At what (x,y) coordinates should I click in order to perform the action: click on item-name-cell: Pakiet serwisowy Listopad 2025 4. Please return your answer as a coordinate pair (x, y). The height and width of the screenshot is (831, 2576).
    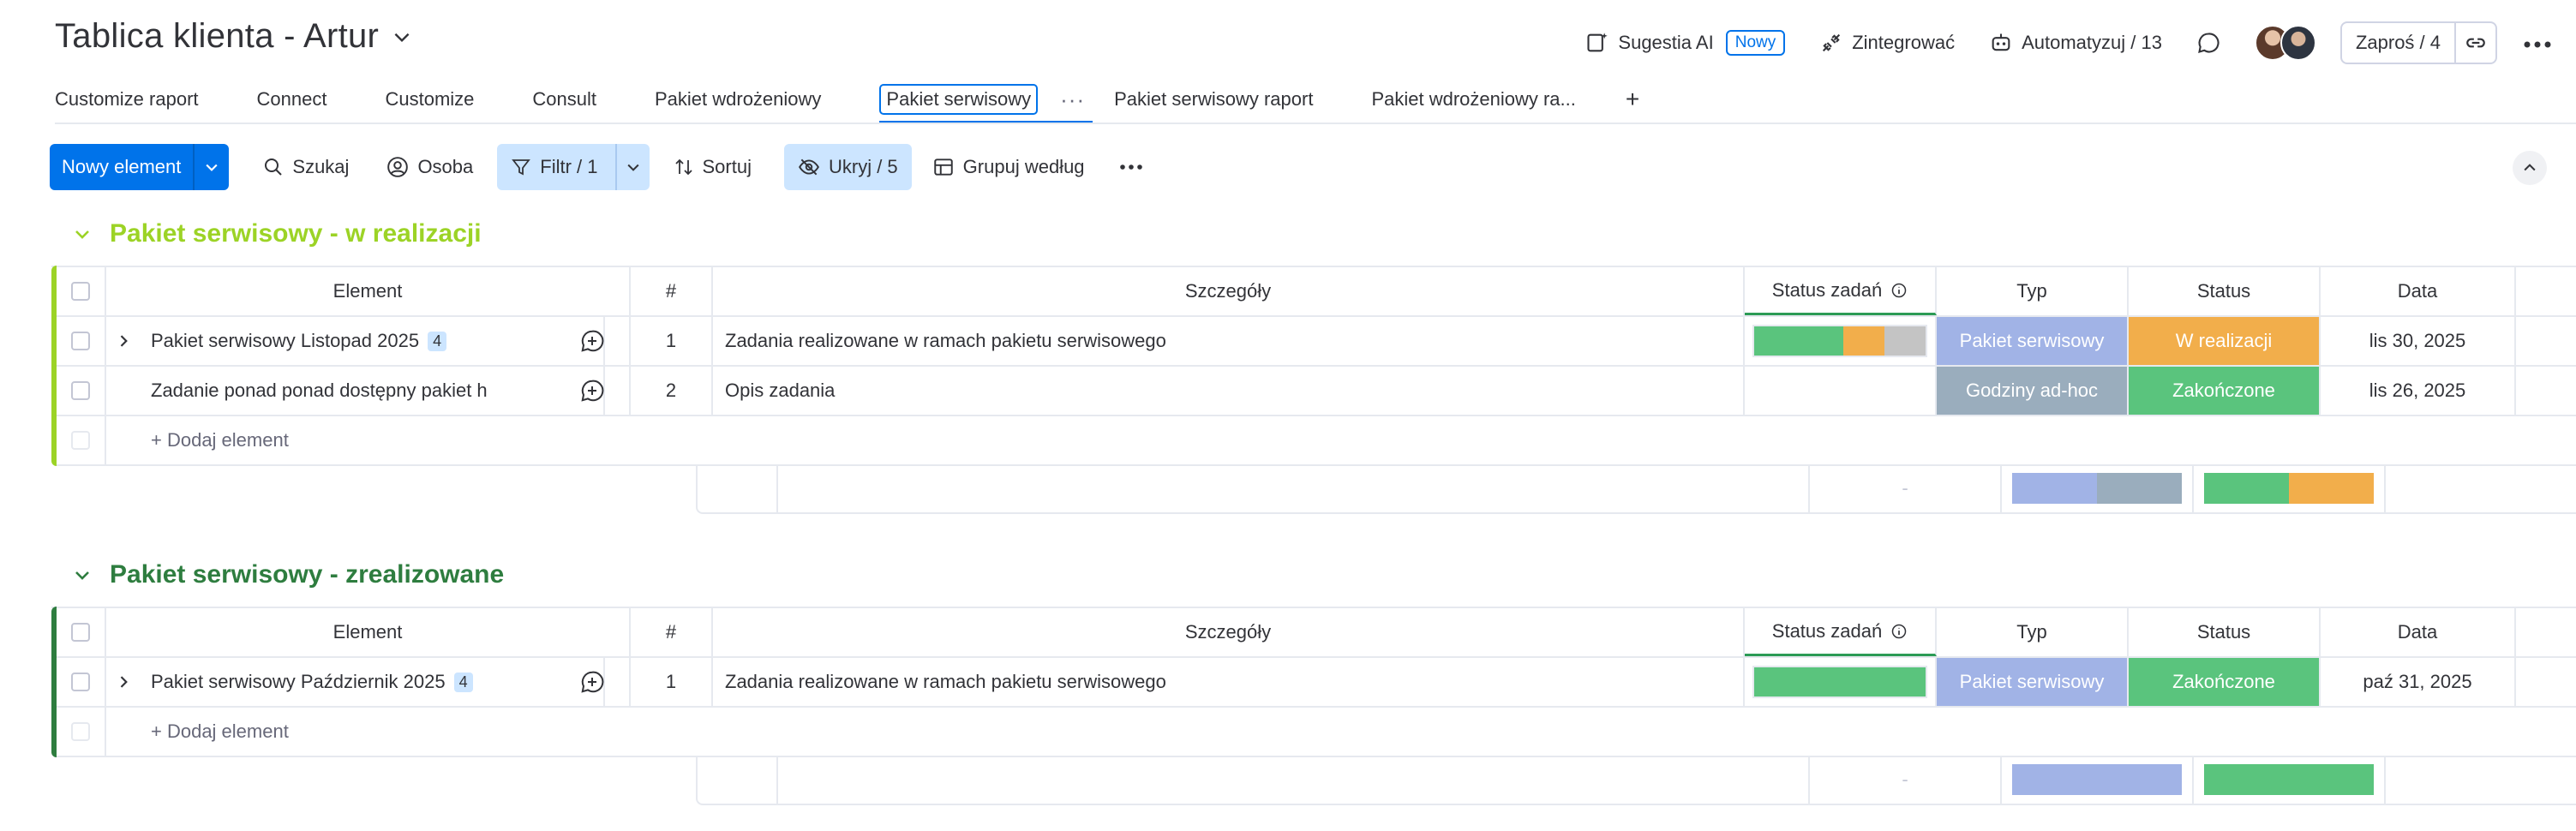
    Looking at the image, I should click on (355, 341).